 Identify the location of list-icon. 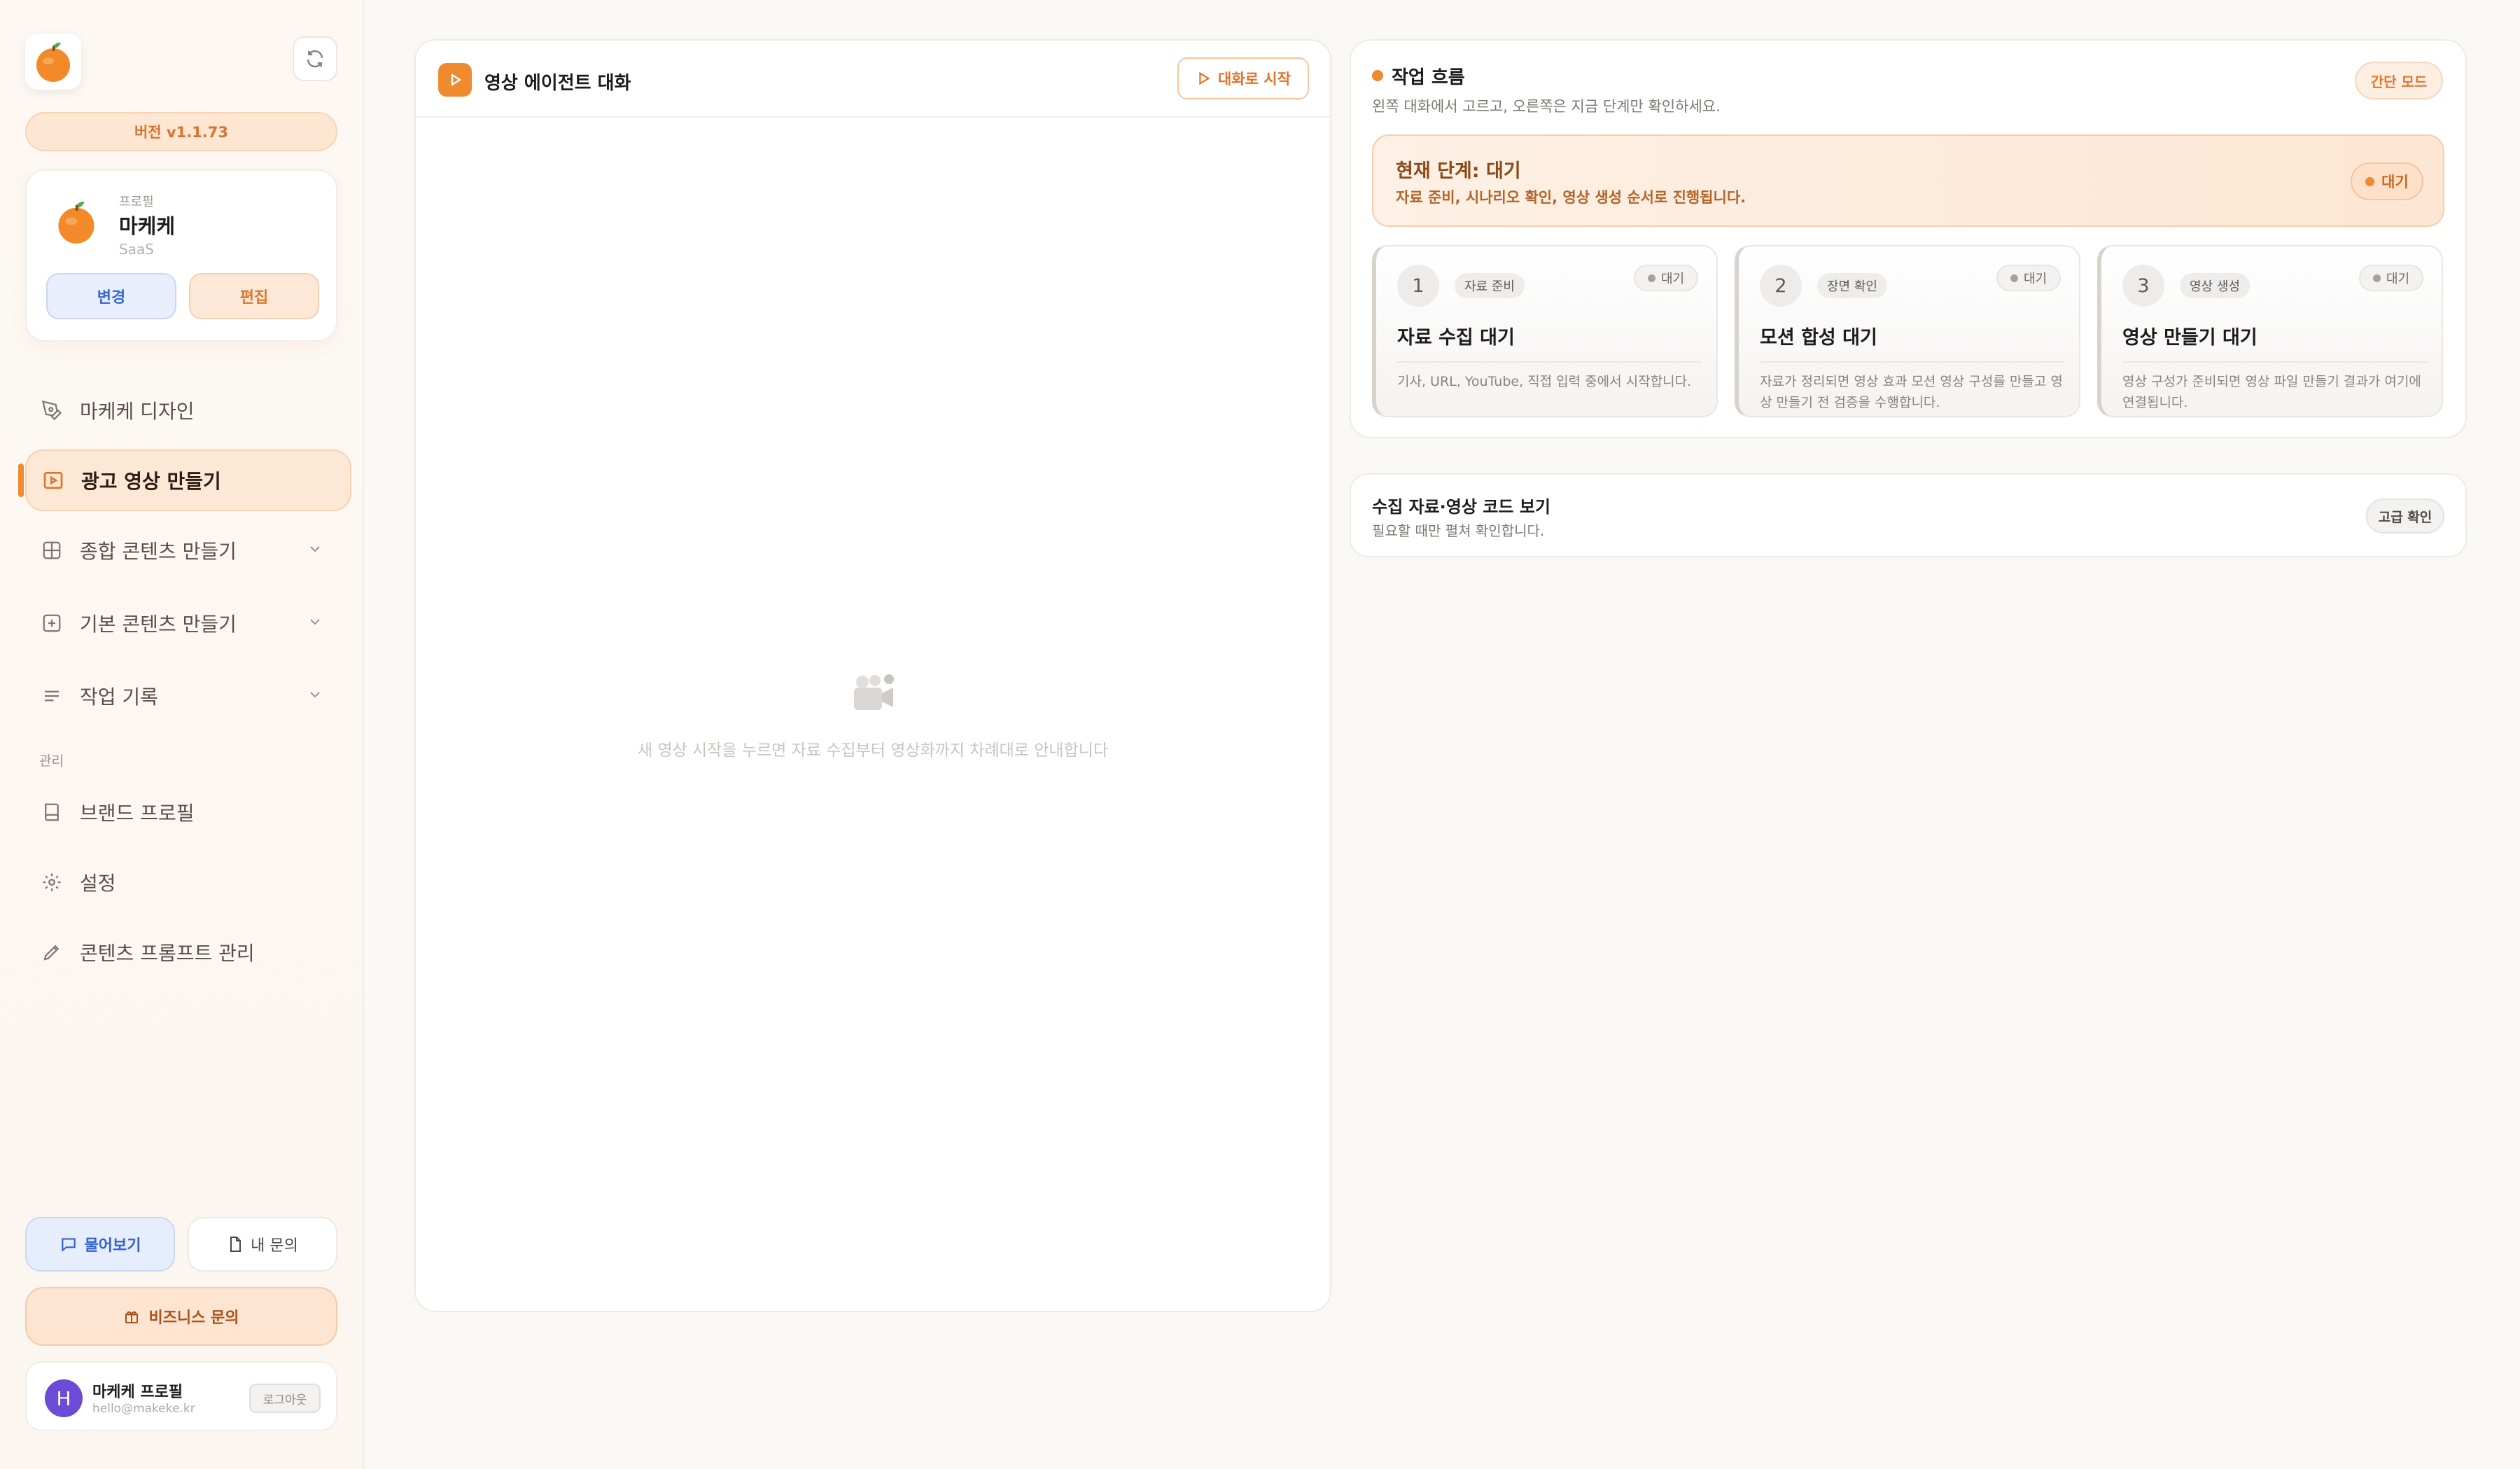
(52, 696).